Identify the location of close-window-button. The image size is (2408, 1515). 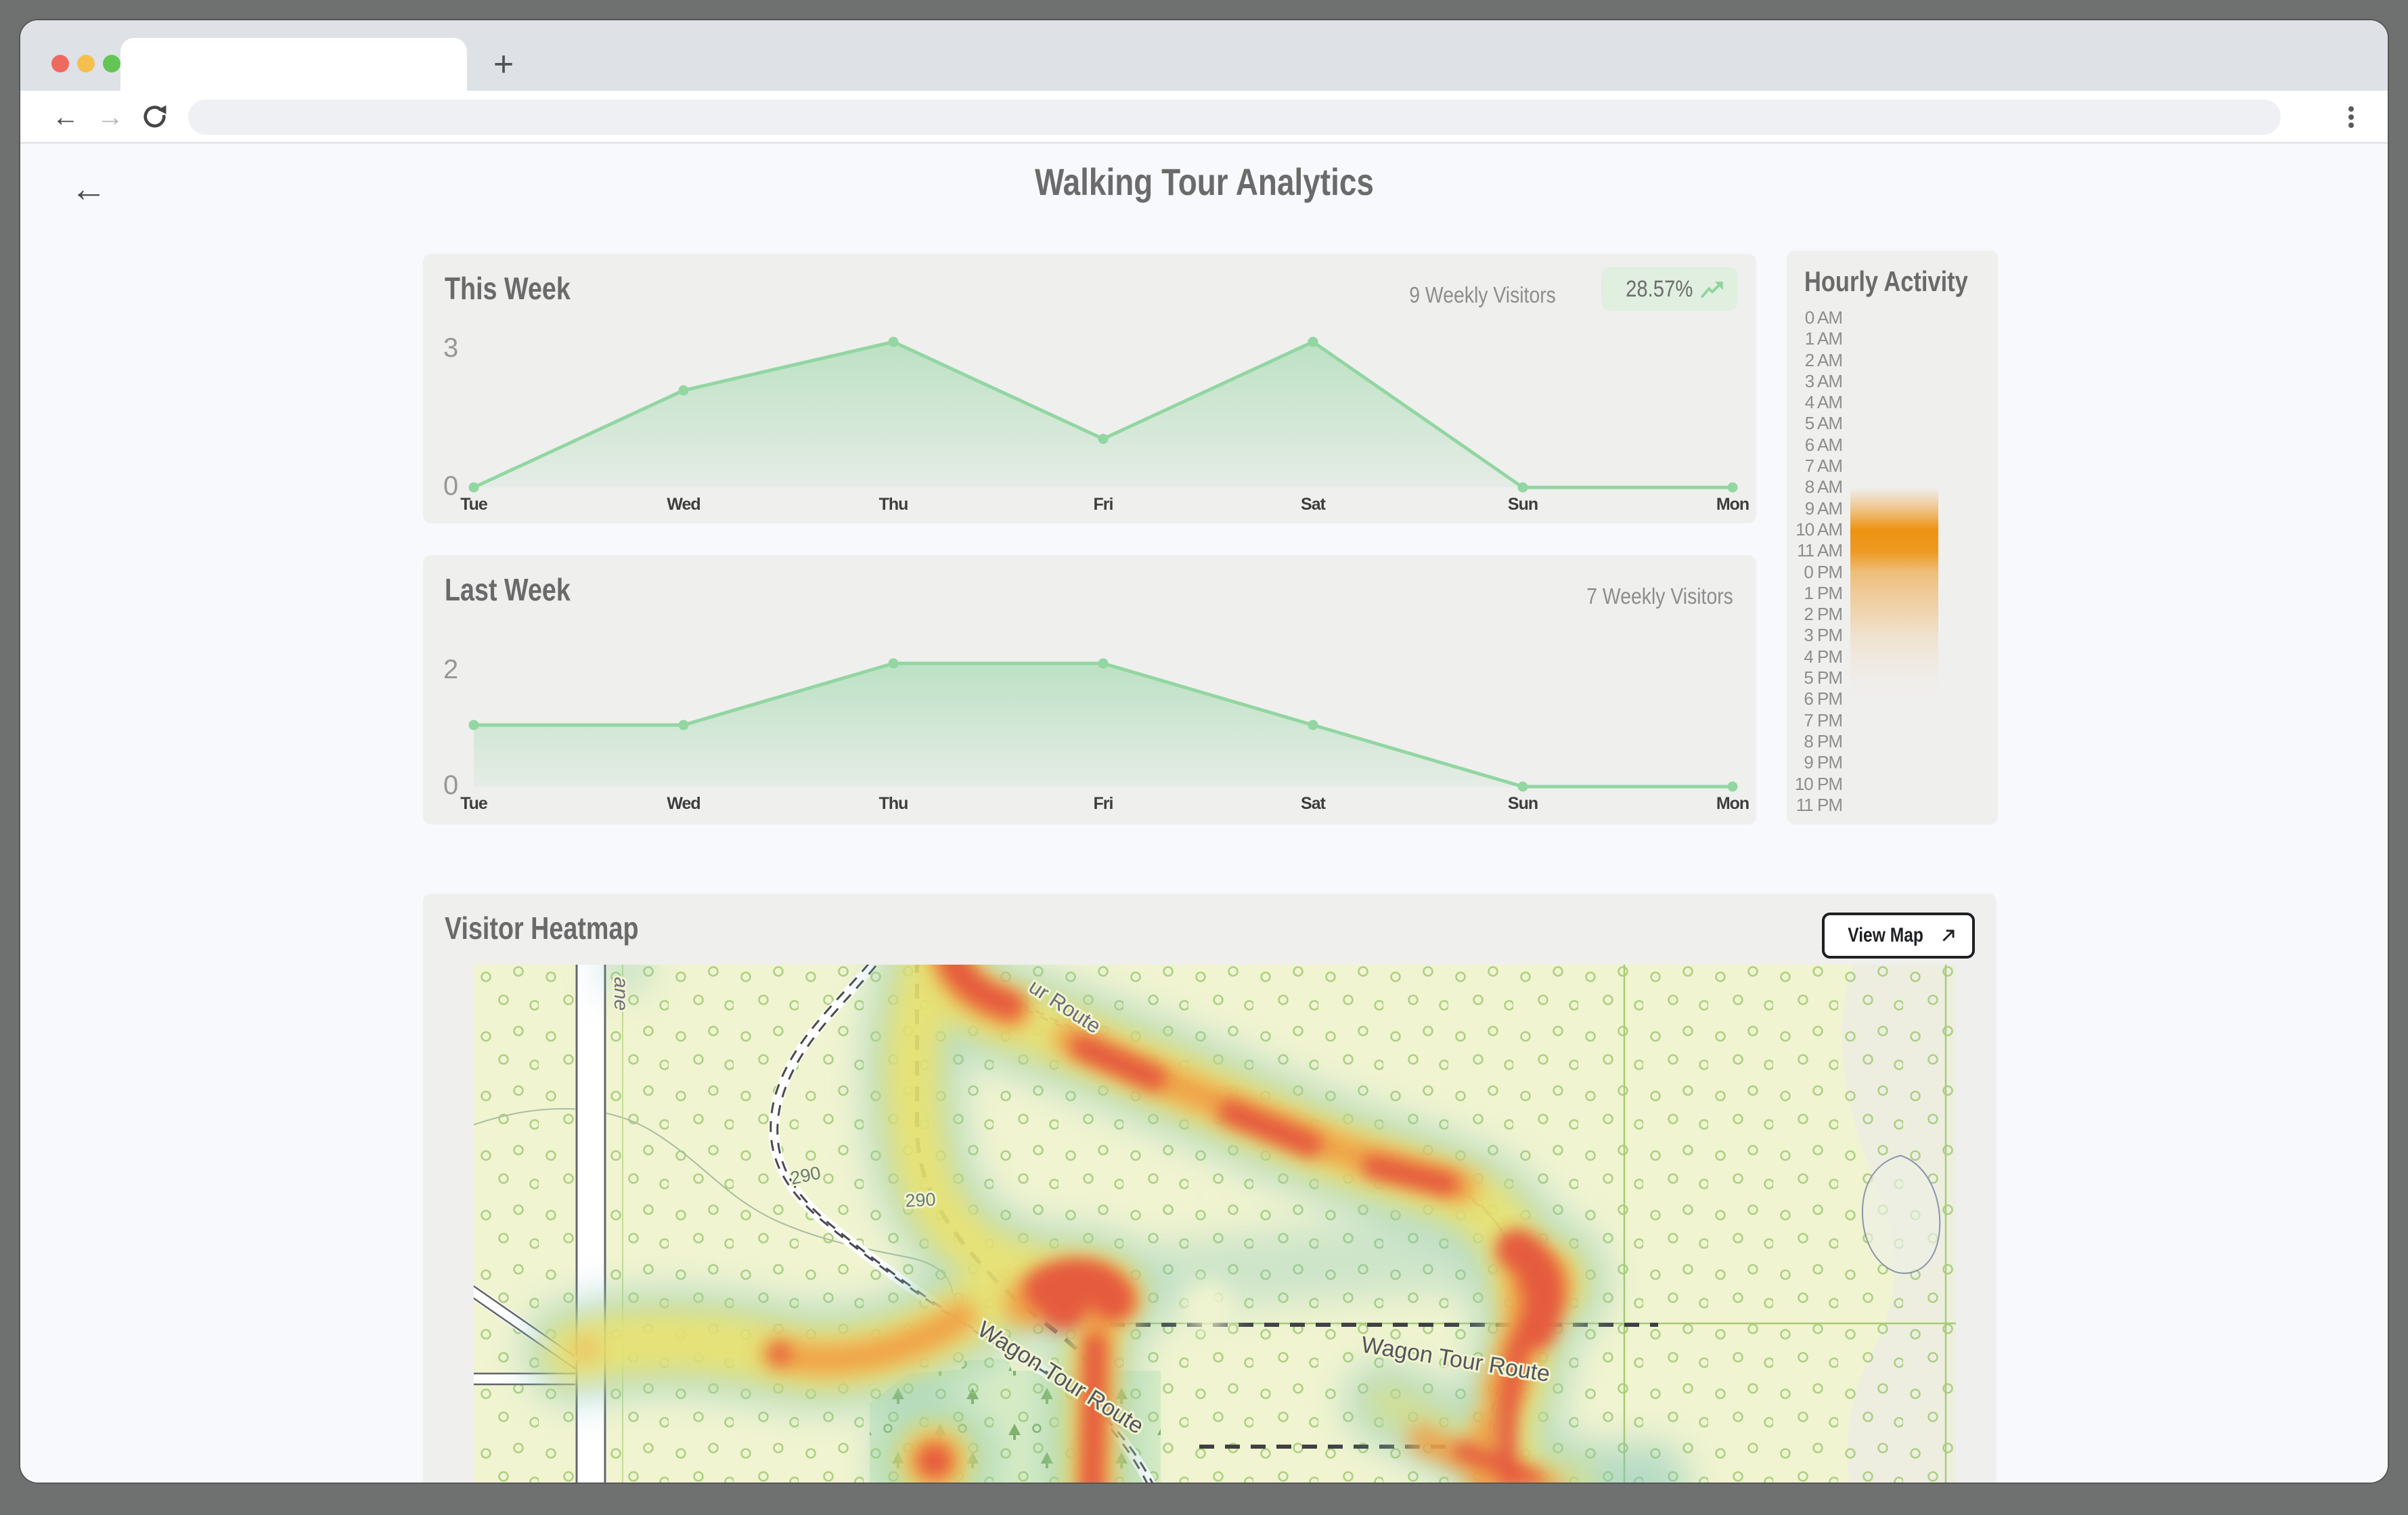
(60, 63).